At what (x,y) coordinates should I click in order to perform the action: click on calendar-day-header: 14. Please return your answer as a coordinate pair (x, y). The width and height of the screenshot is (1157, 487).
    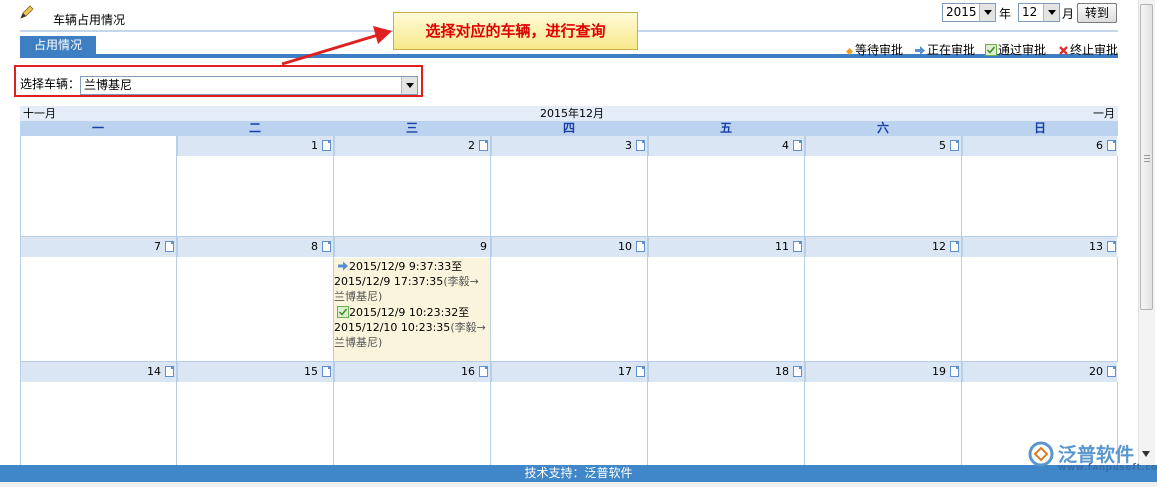
    Looking at the image, I should click on (98, 372).